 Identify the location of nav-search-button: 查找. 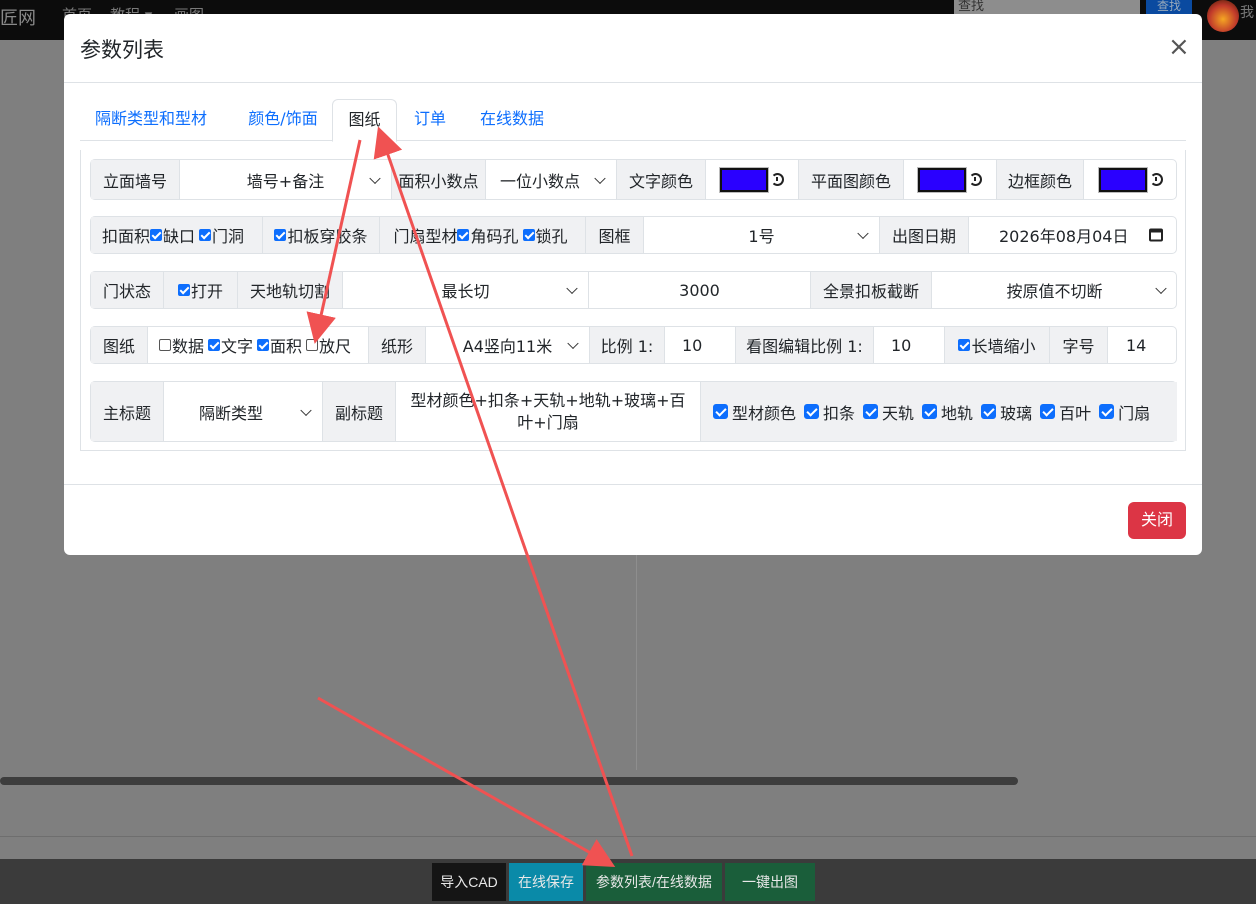
(1169, 7).